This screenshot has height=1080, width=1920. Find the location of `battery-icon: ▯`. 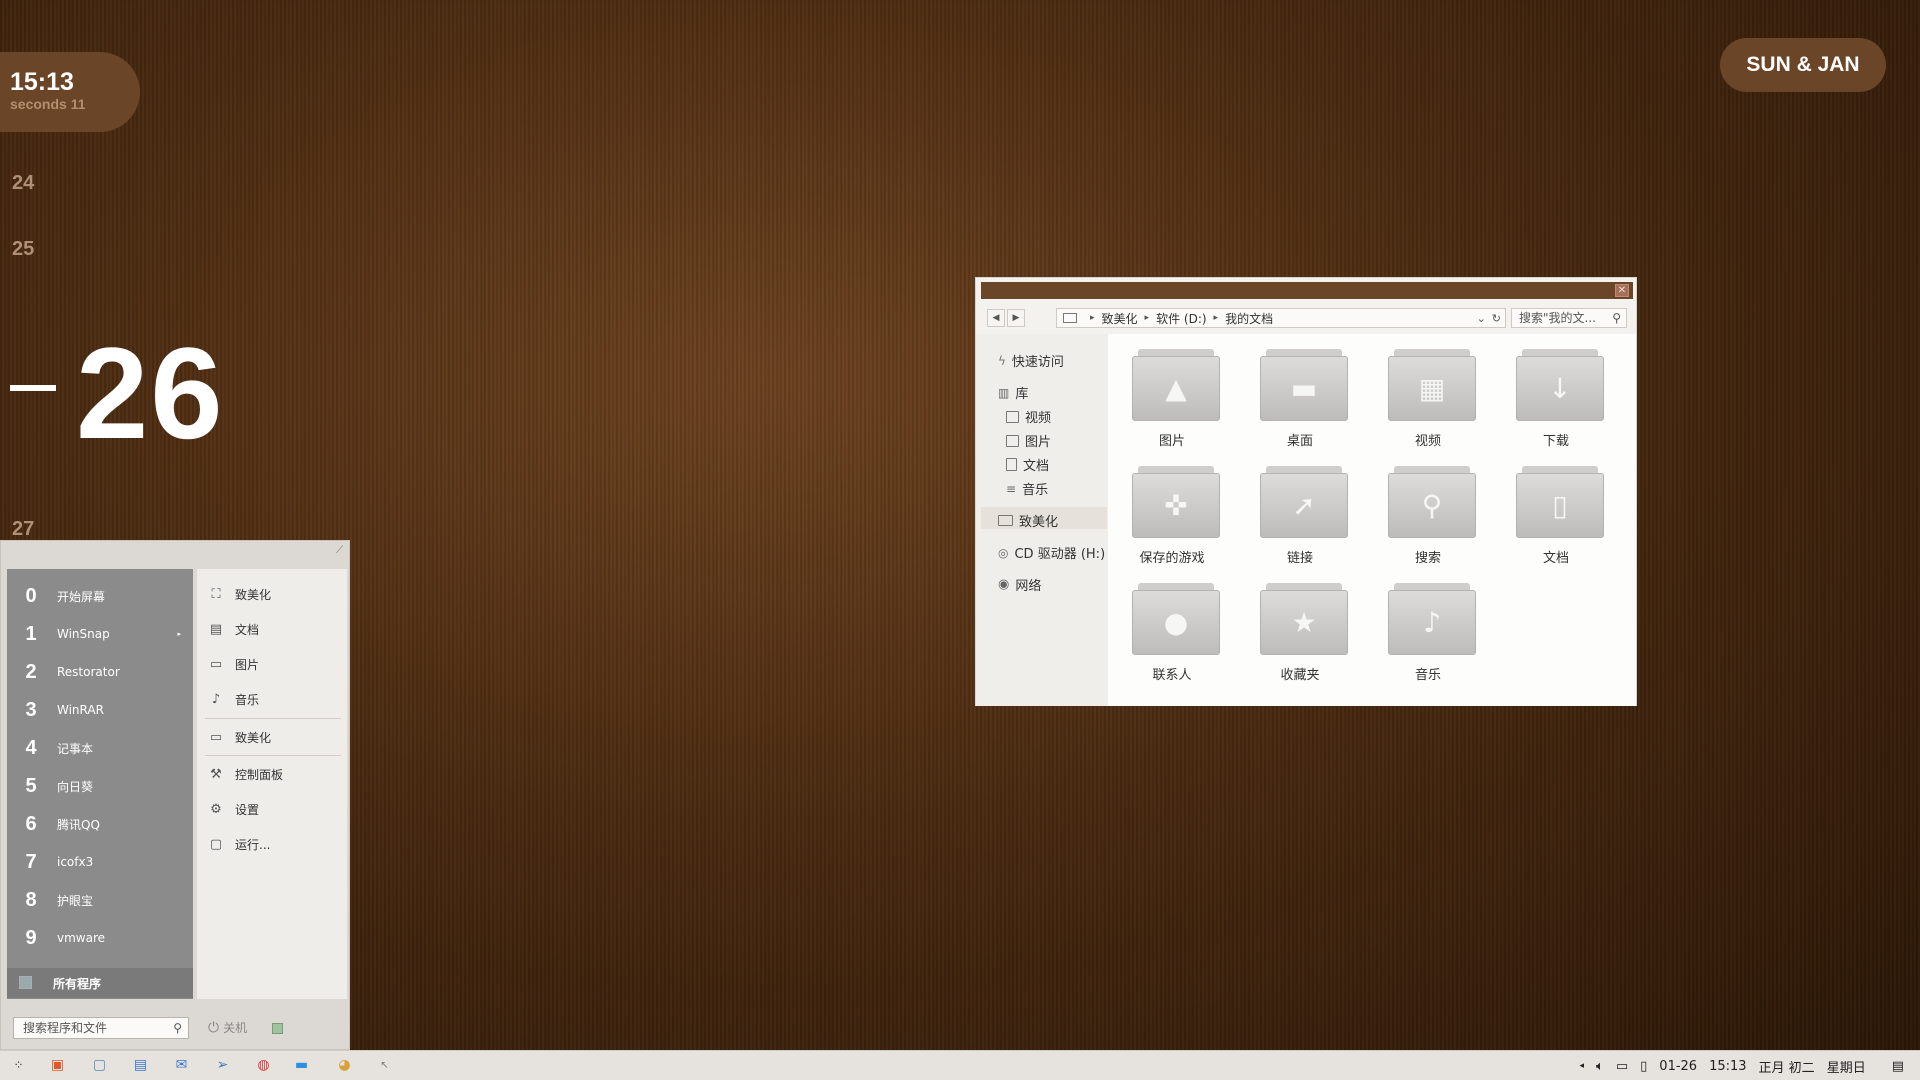

battery-icon: ▯ is located at coordinates (1643, 1066).